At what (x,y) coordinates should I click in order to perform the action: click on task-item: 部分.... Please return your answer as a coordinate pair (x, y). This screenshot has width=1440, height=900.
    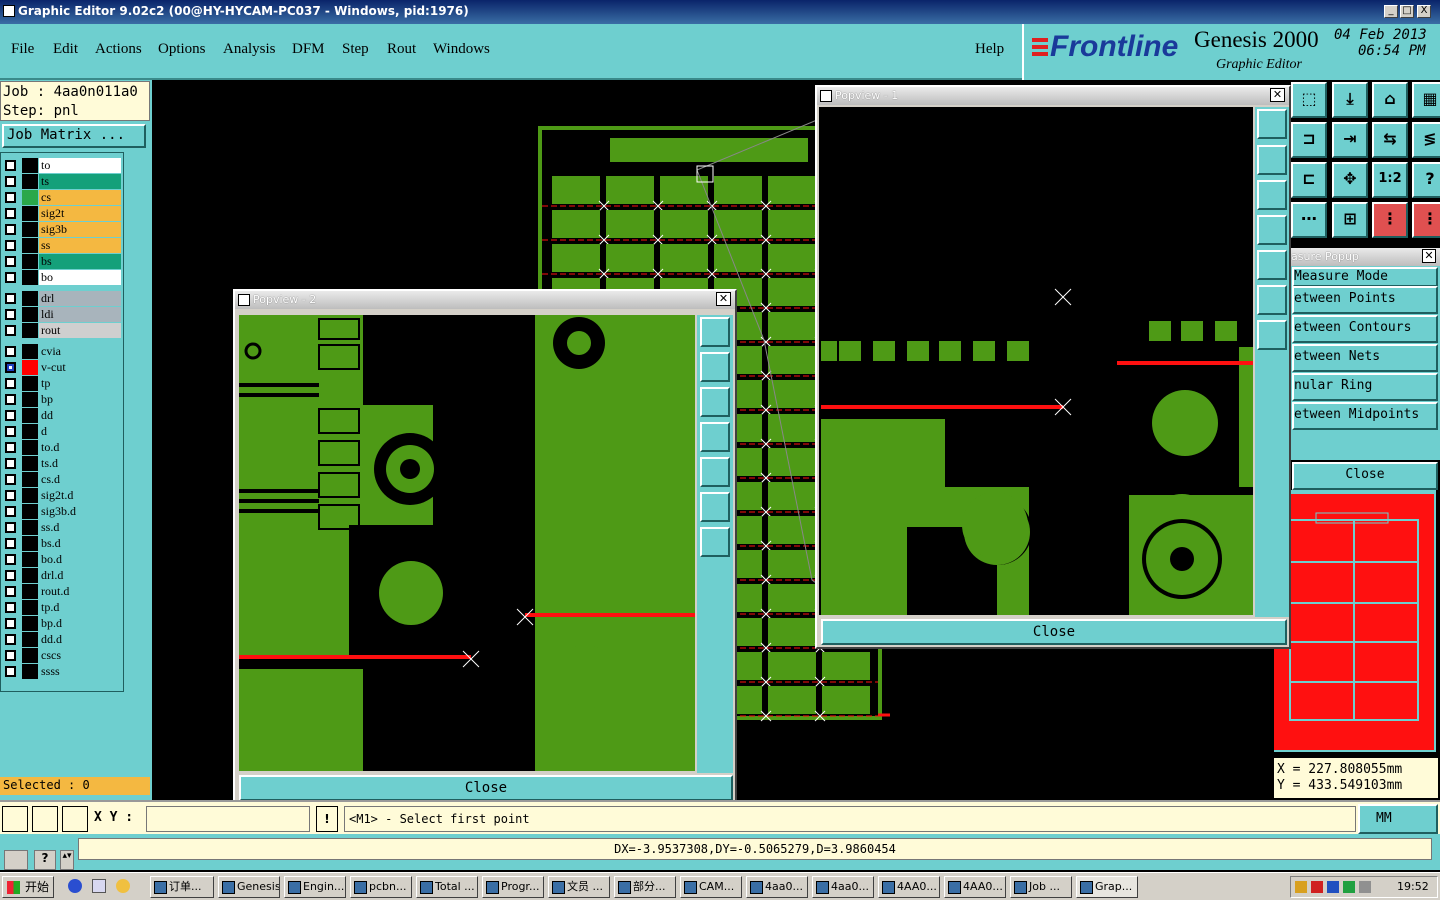
    Looking at the image, I should click on (645, 887).